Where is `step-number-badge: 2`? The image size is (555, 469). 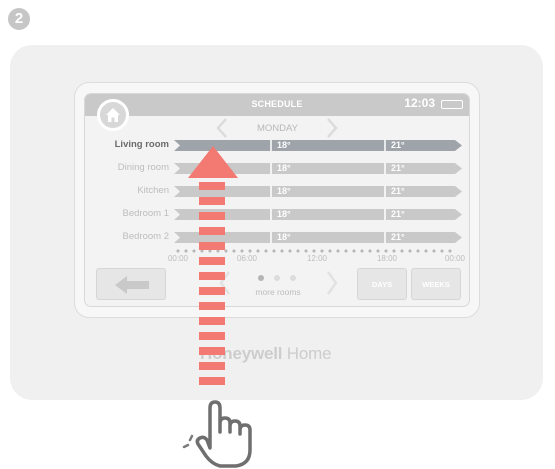 step-number-badge: 2 is located at coordinates (19, 19).